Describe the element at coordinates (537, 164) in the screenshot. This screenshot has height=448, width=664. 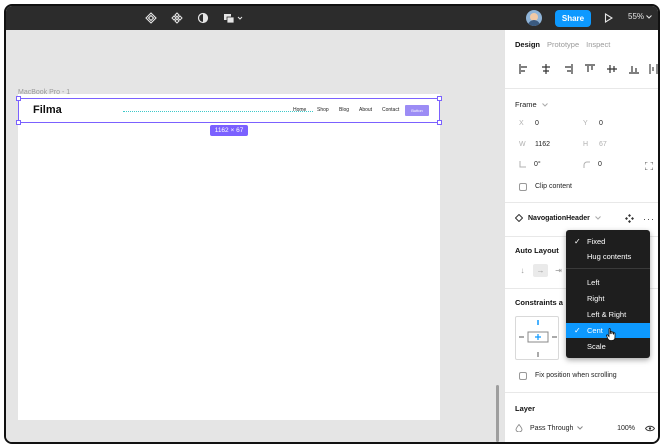
I see `rotation-value: 0°` at that location.